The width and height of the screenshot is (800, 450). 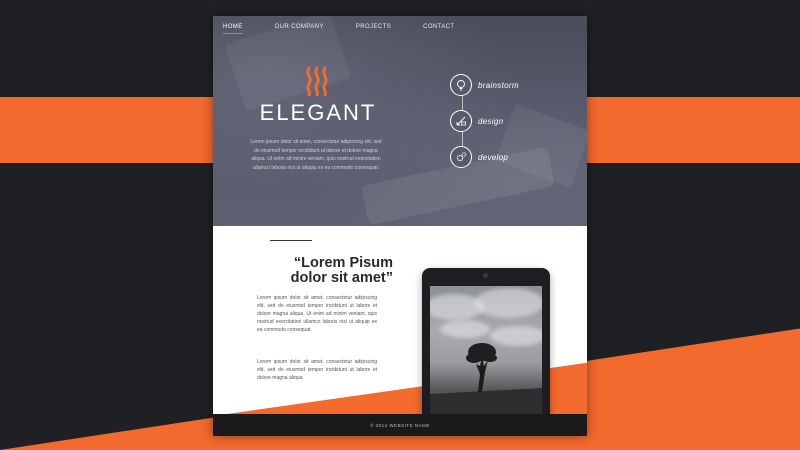 I want to click on process-steps: brainstorm design develop, so click(x=515, y=129).